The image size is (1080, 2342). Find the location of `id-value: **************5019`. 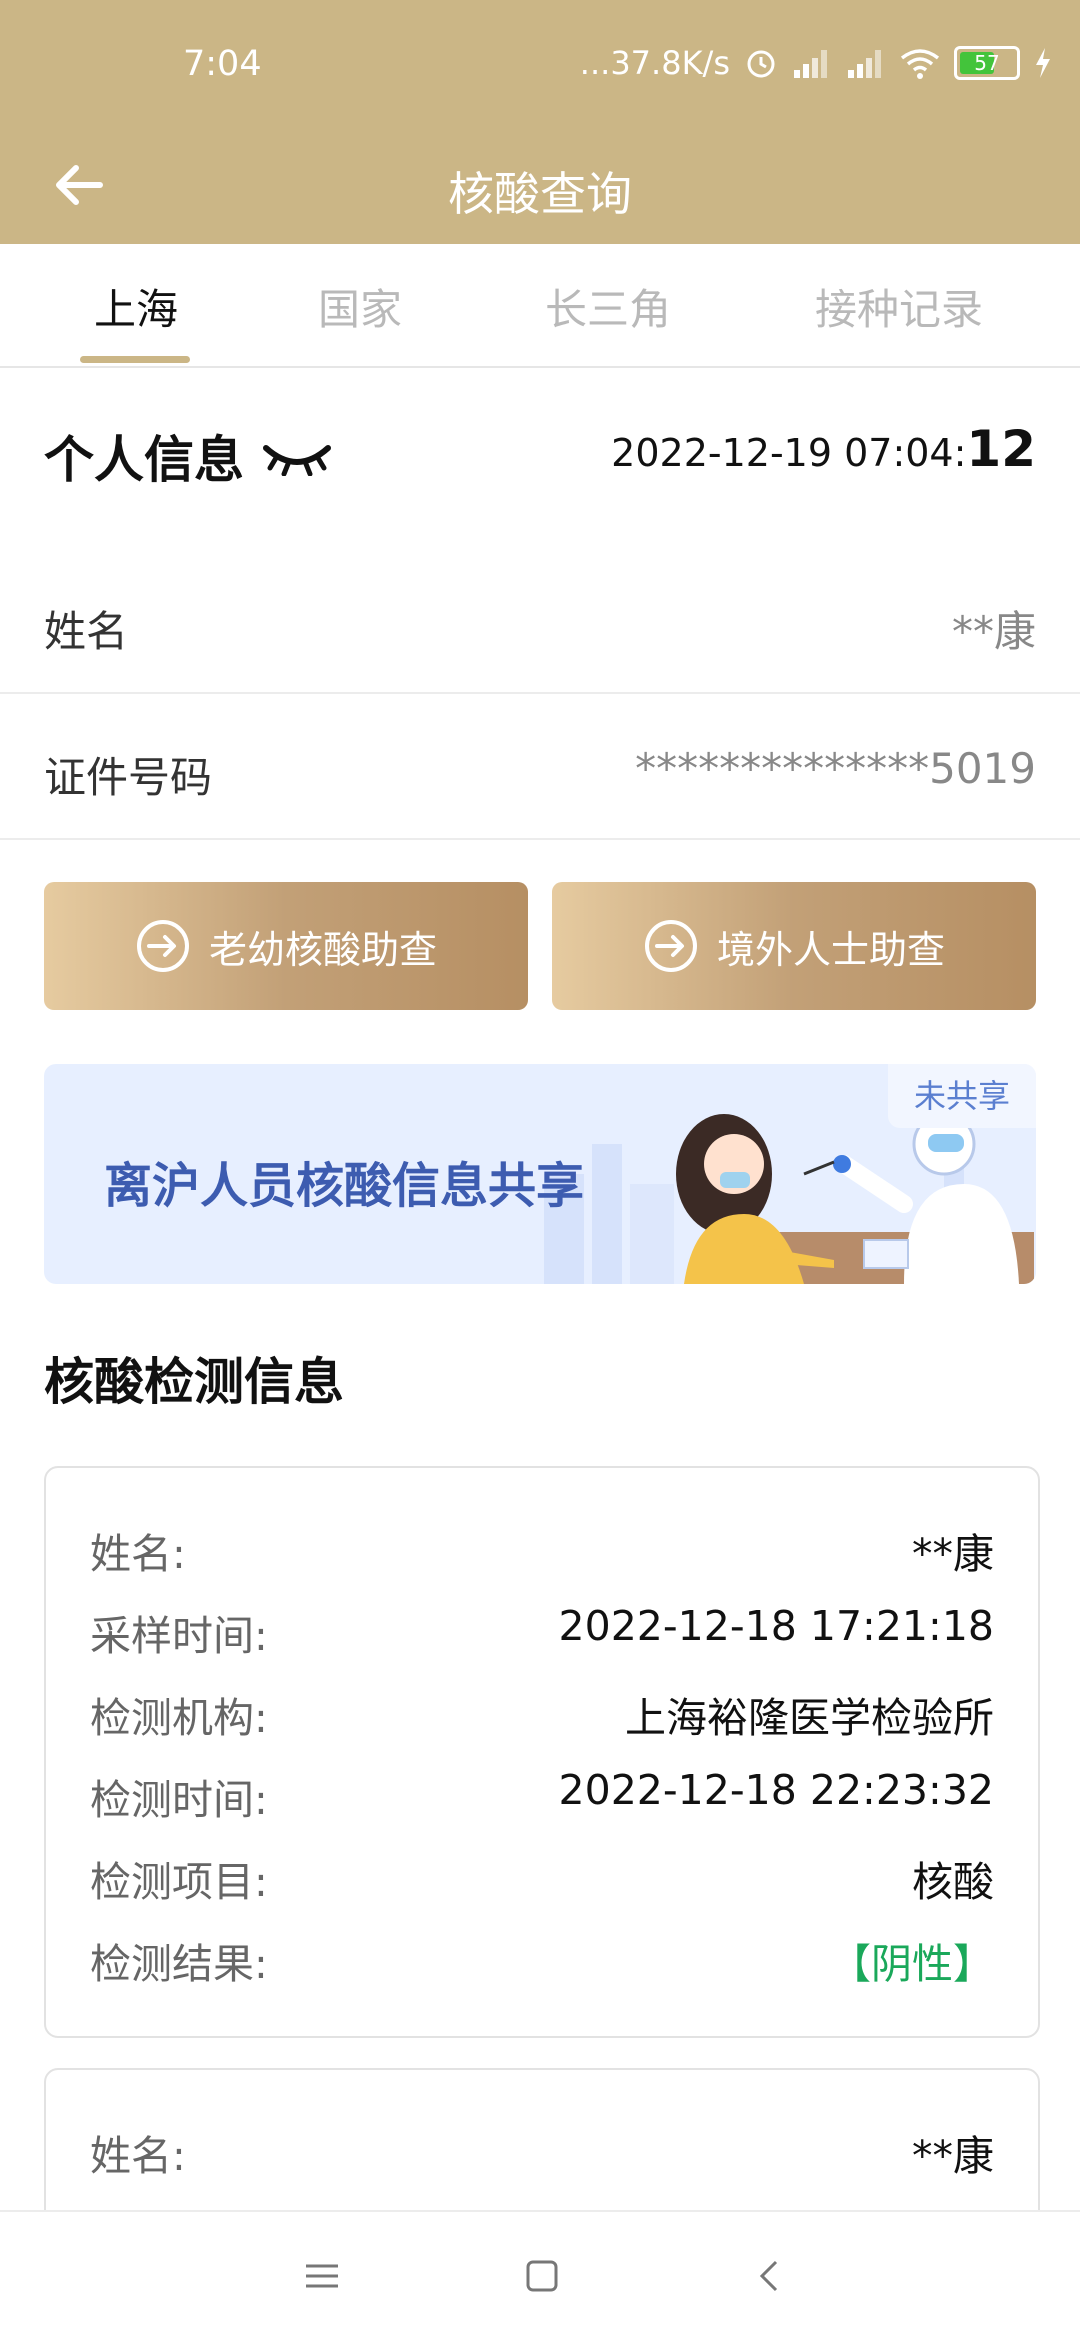

id-value: **************5019 is located at coordinates (835, 768).